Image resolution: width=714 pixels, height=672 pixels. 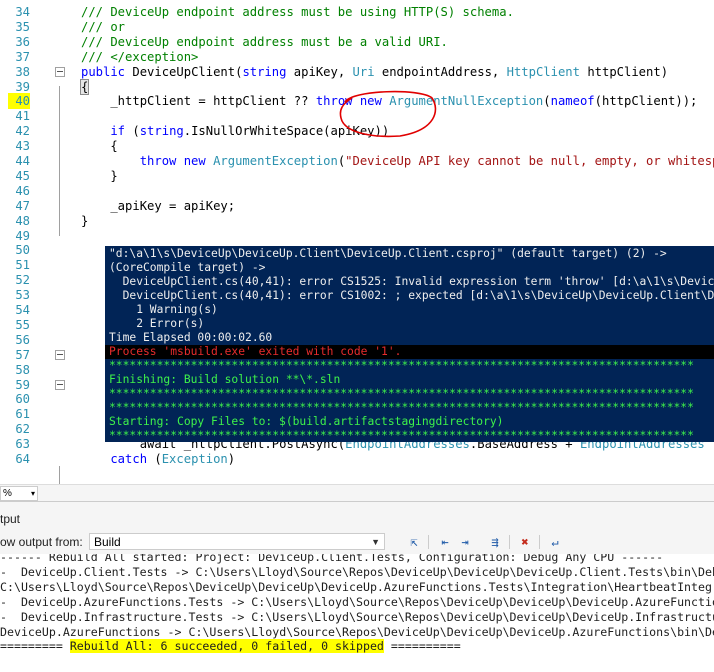 I want to click on line-number: 41, so click(x=22, y=116).